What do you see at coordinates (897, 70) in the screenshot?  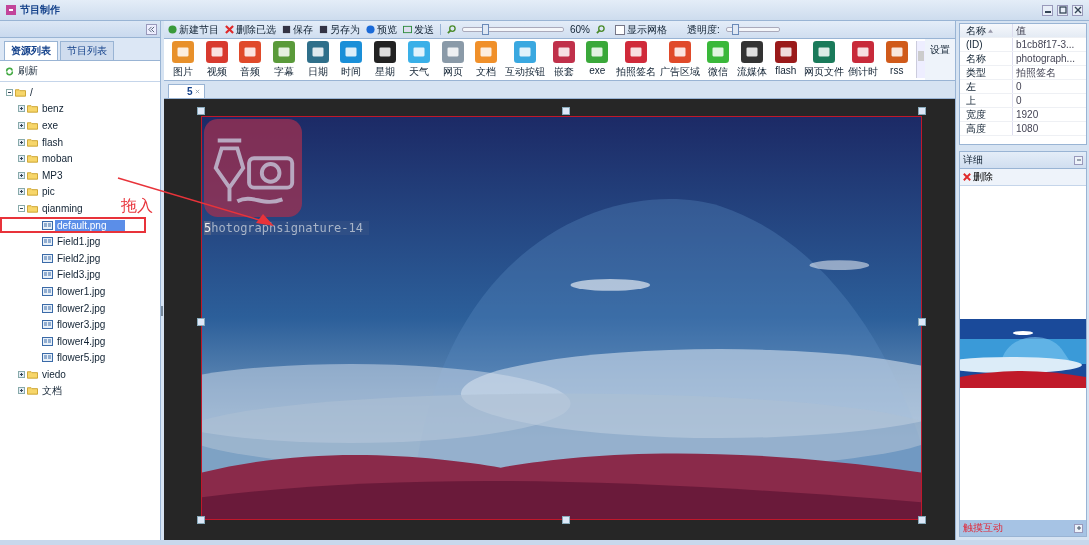 I see `widget-label: rss` at bounding box center [897, 70].